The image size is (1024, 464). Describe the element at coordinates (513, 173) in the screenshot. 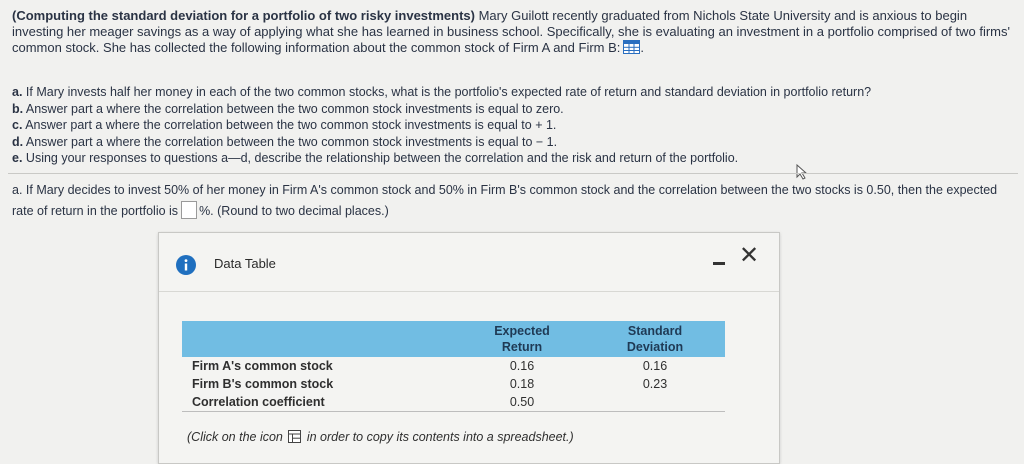

I see `section-divider` at that location.